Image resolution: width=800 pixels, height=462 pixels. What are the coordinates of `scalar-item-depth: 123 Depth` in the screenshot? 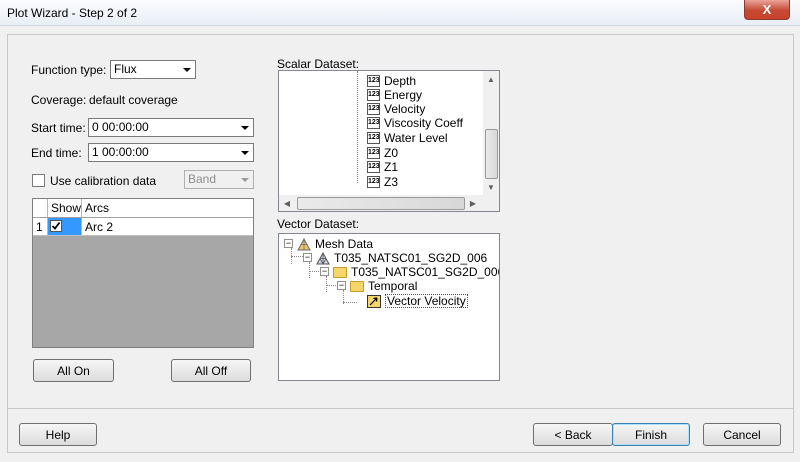 It's located at (391, 81).